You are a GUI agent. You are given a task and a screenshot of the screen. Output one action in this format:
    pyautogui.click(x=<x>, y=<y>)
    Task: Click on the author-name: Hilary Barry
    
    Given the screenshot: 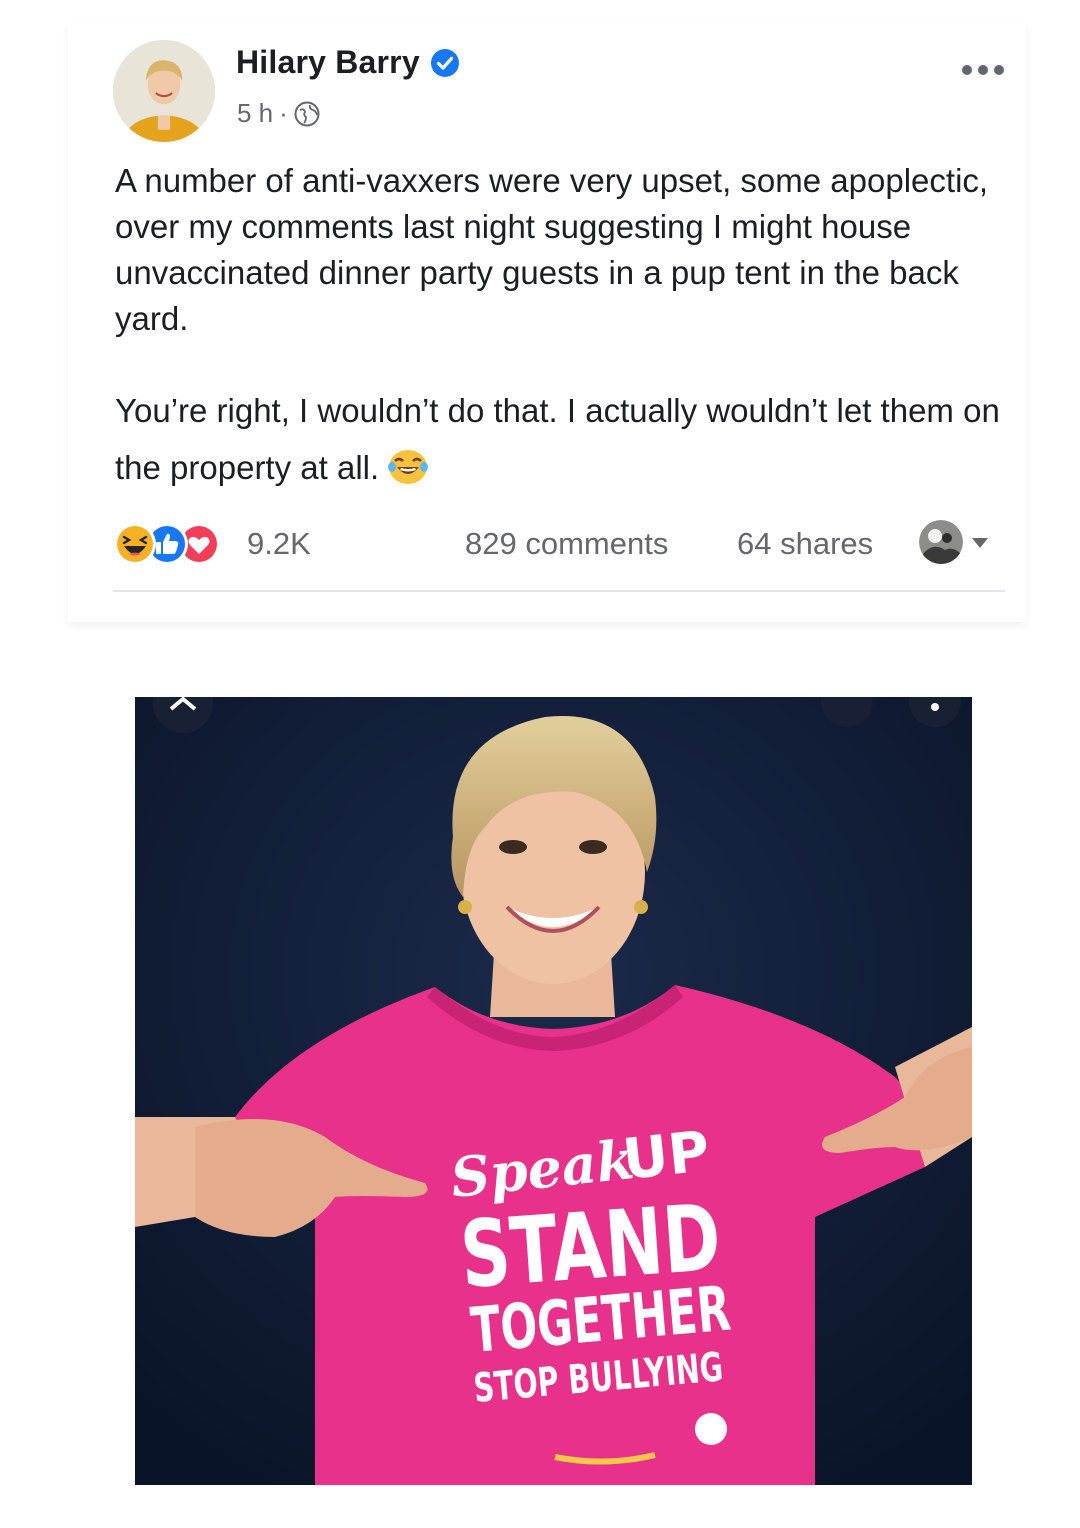 What is the action you would take?
    pyautogui.click(x=328, y=62)
    